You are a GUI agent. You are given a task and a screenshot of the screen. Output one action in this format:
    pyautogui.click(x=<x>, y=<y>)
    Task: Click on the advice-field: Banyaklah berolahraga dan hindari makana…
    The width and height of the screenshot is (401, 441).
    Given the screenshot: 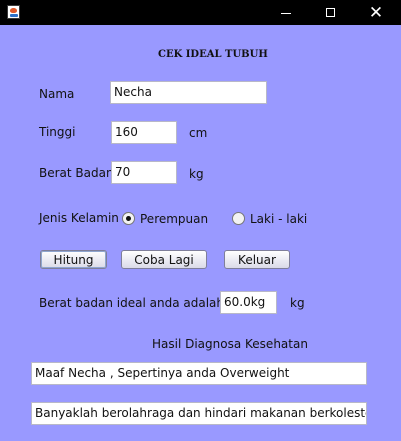 What is the action you would take?
    pyautogui.click(x=199, y=413)
    